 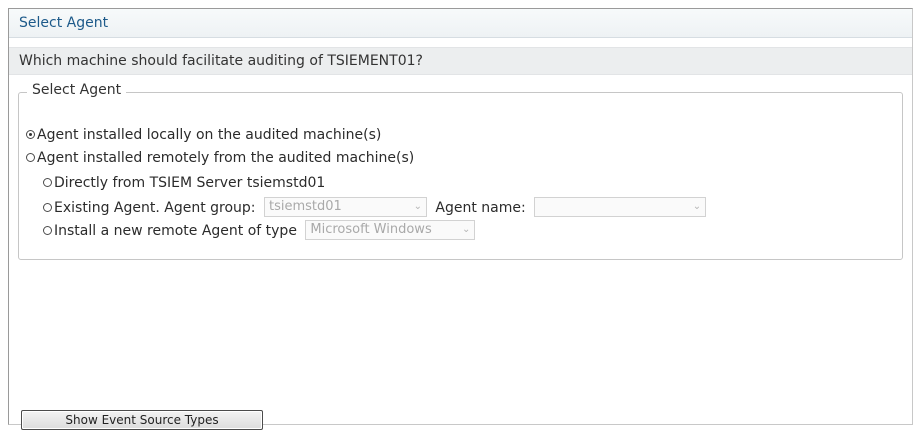 I want to click on agent-type-value: Microsoft Windows, so click(x=371, y=229).